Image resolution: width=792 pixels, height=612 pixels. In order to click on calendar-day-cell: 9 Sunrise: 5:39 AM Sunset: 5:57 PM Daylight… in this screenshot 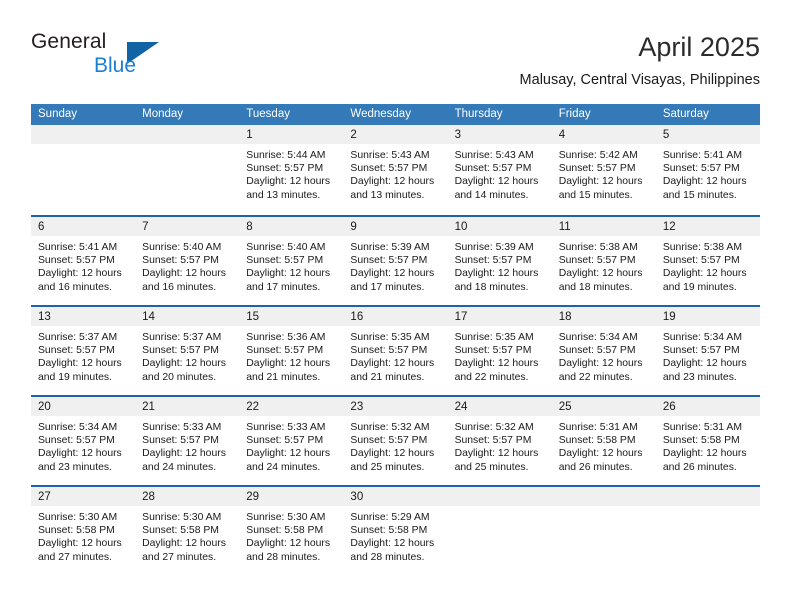, I will do `click(395, 261)`.